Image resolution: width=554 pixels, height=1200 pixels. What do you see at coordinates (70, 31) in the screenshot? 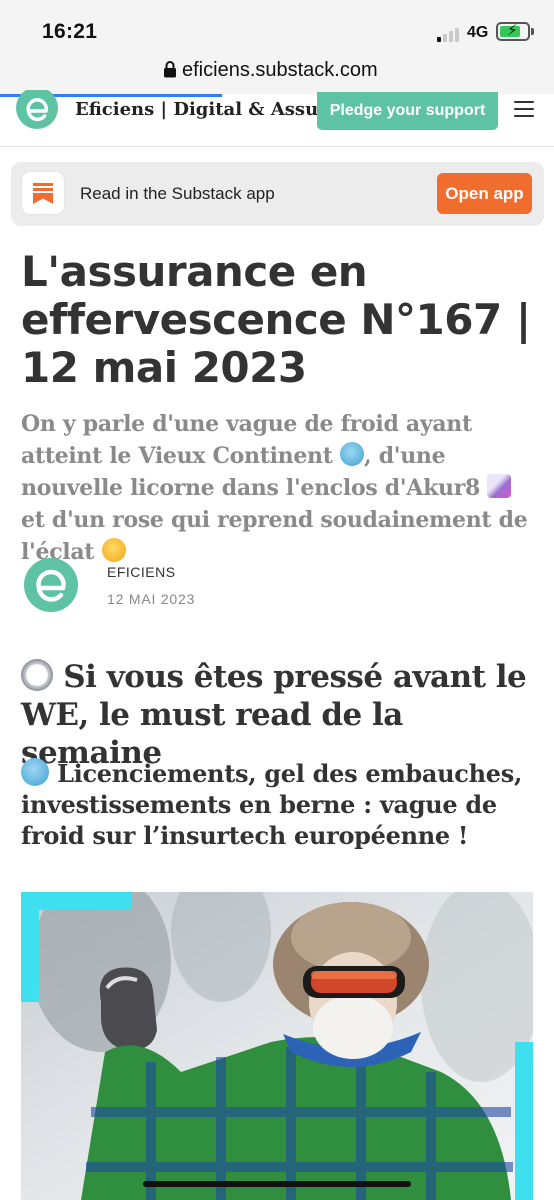
I see `status-time: 16:21` at bounding box center [70, 31].